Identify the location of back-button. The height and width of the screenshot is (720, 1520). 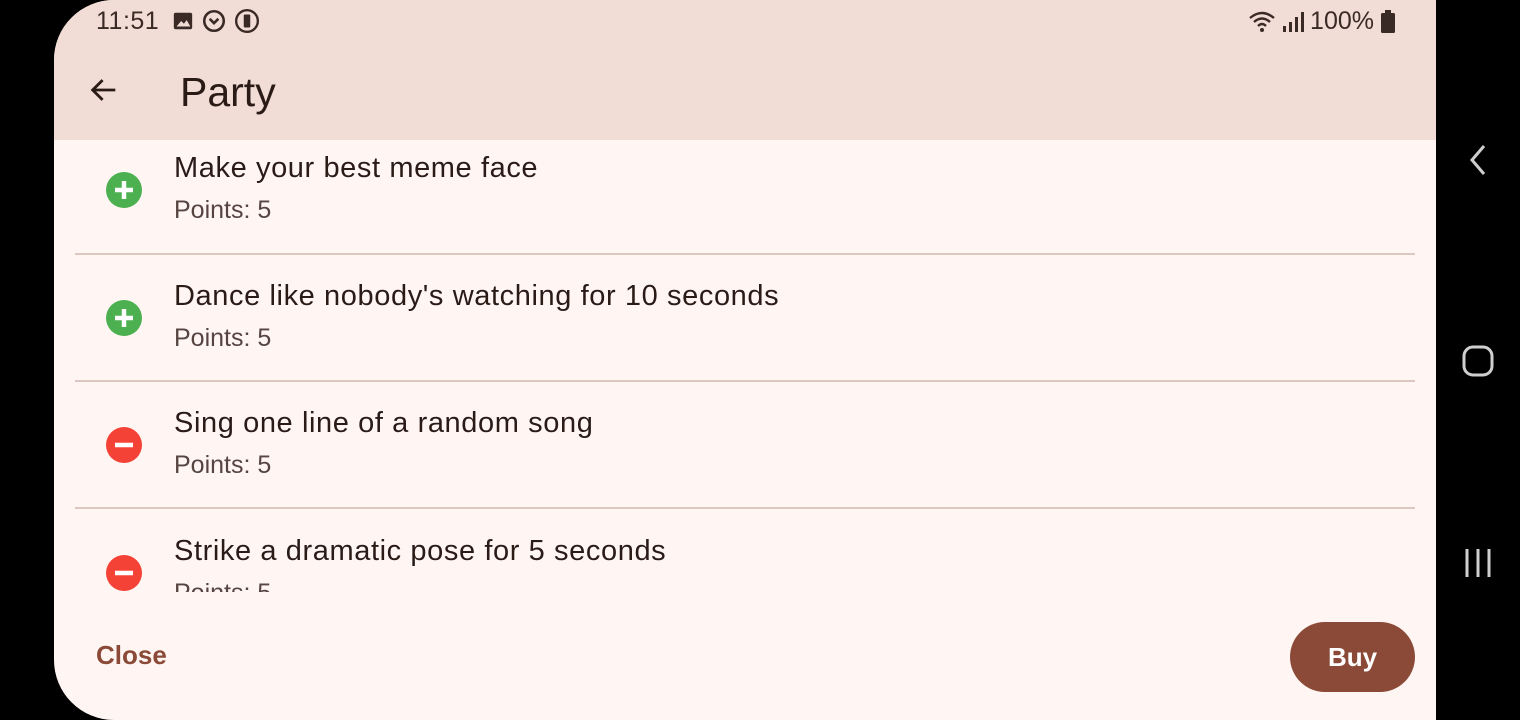
(104, 90).